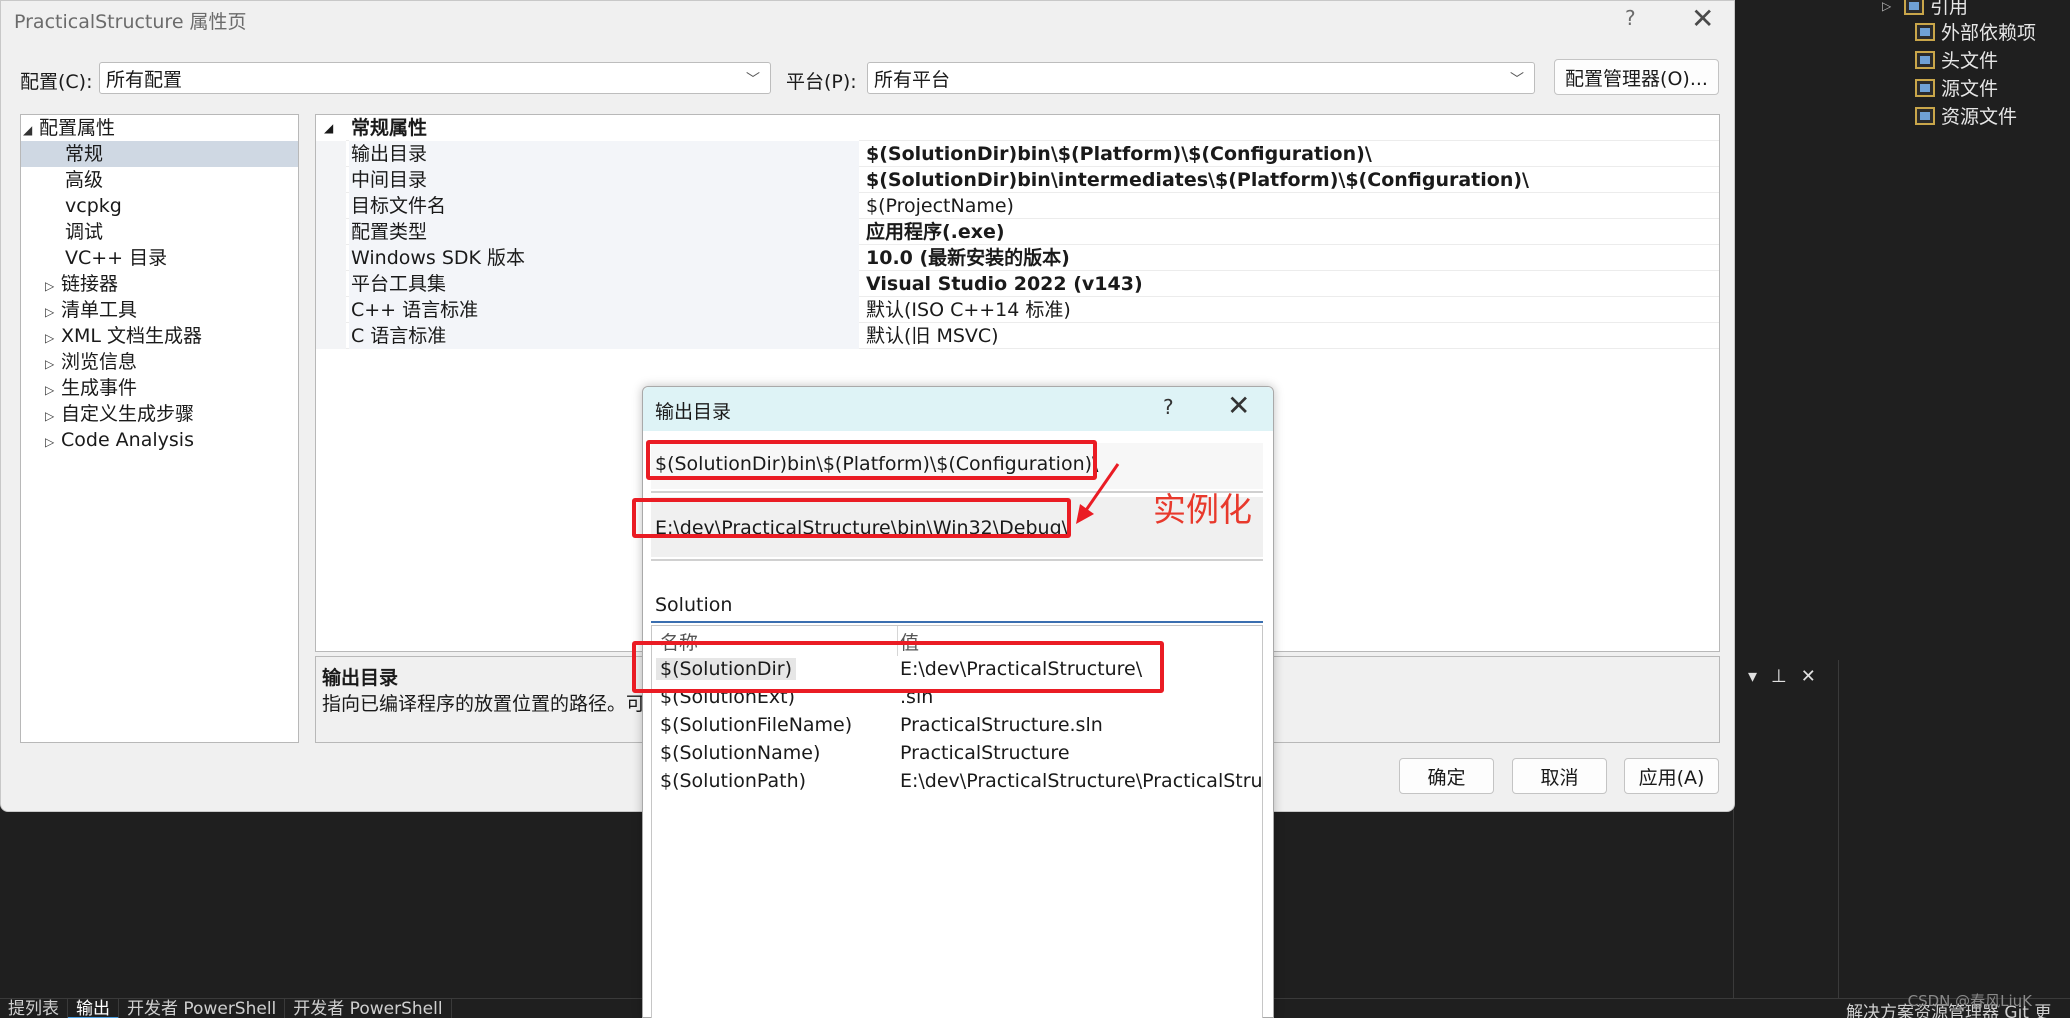 Image resolution: width=2070 pixels, height=1018 pixels. Describe the element at coordinates (740, 753) in the screenshot. I see `macro-name: $(SolutionName)` at that location.